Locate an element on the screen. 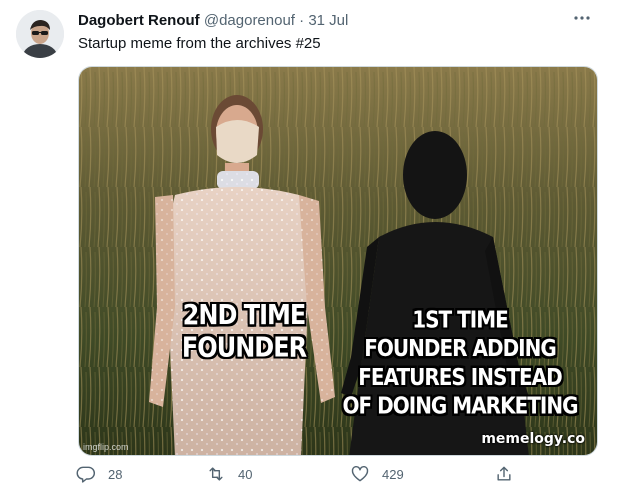 The image size is (617, 494). retweet-button: 40 is located at coordinates (229, 474).